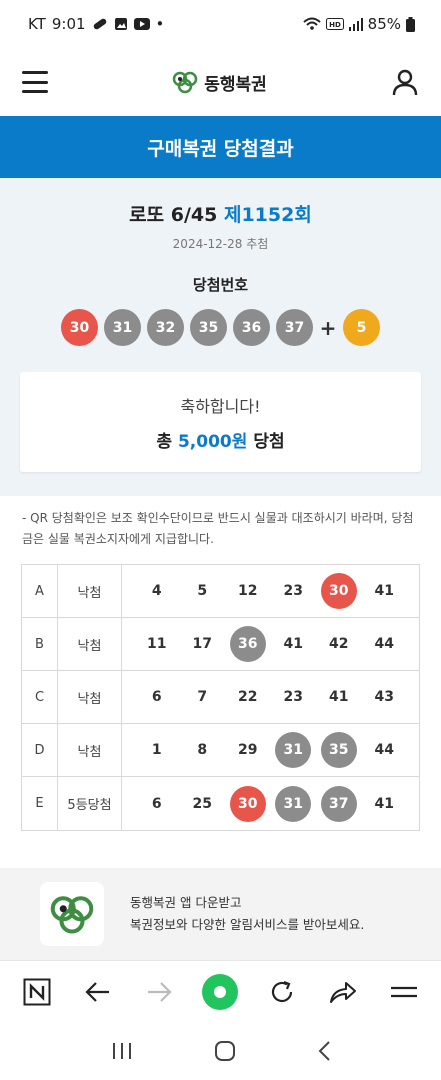 The width and height of the screenshot is (441, 1080). Describe the element at coordinates (270, 750) in the screenshot. I see `ticket-numbers: 1 8 29 31 35 44` at that location.